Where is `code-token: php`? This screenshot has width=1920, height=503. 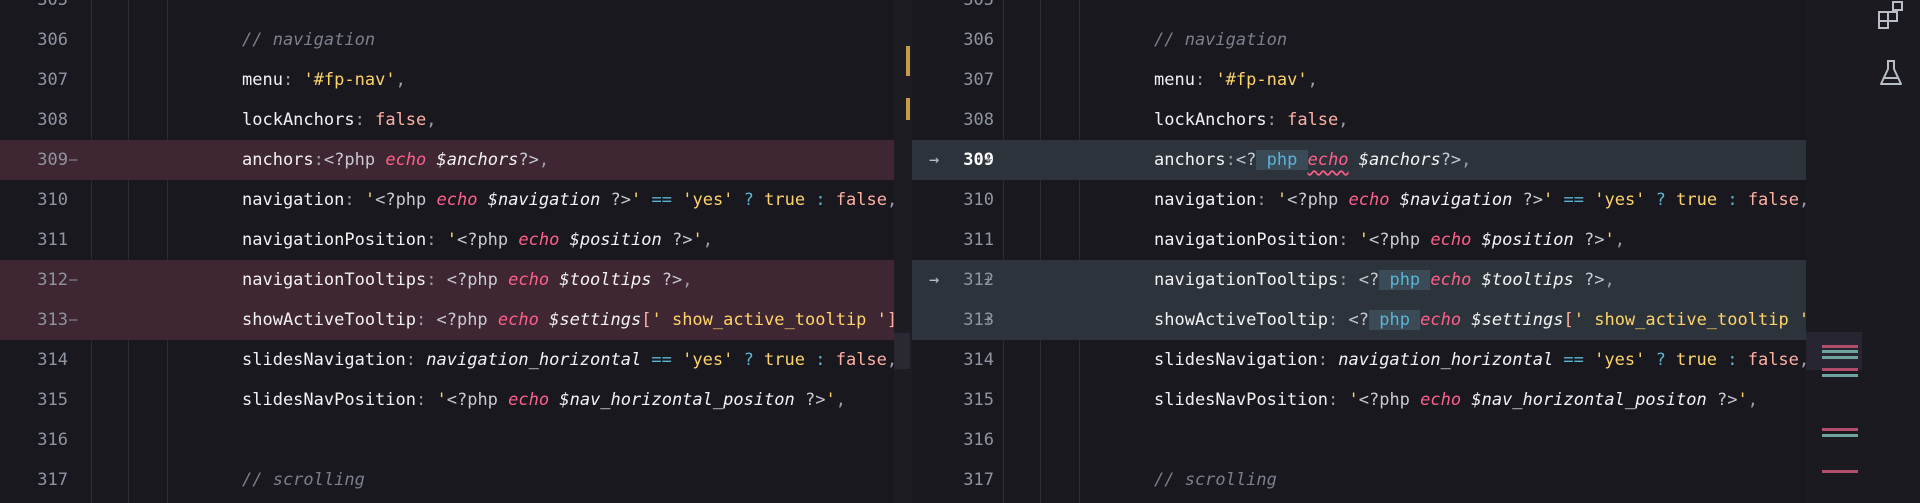
code-token: php is located at coordinates (1287, 160).